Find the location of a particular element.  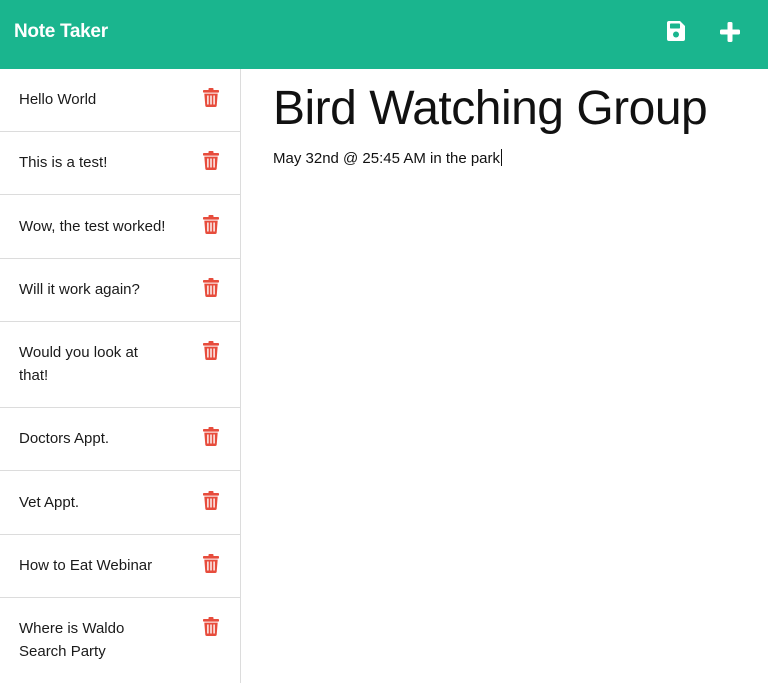

app-title: Note Taker is located at coordinates (61, 32).